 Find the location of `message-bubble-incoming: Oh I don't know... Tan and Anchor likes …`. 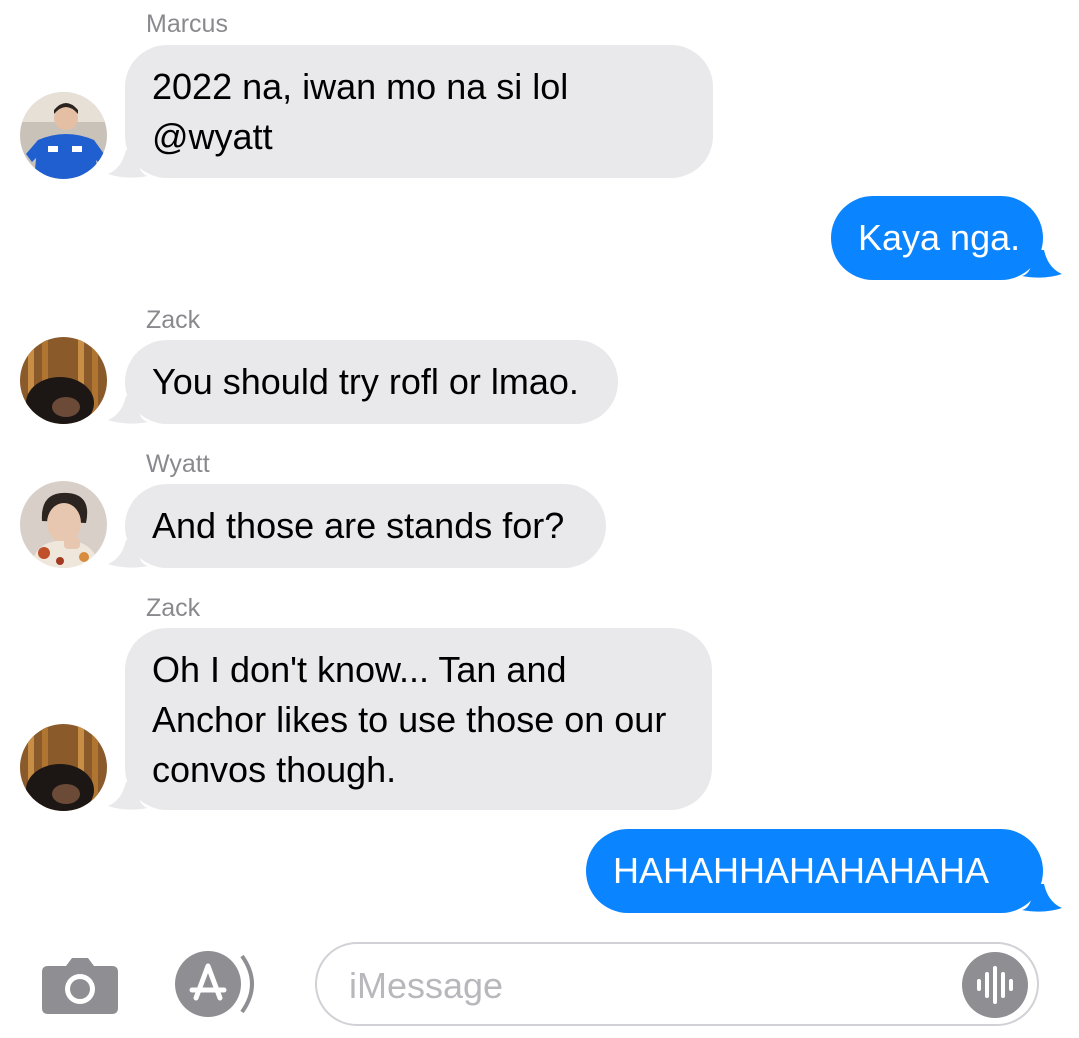

message-bubble-incoming: Oh I don't know... Tan and Anchor likes … is located at coordinates (418, 719).